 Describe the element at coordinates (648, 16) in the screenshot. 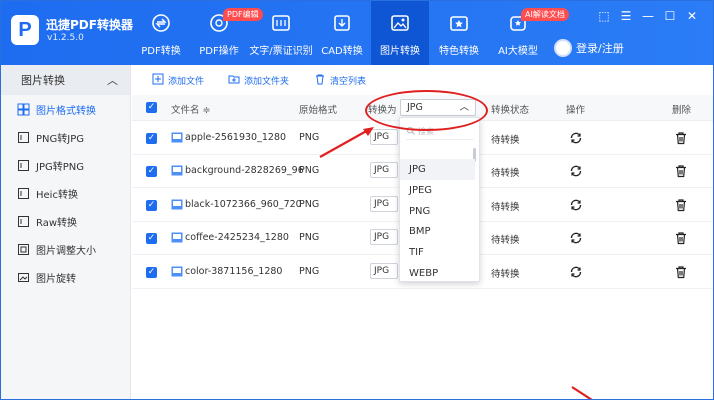

I see `minimize-button: —` at that location.